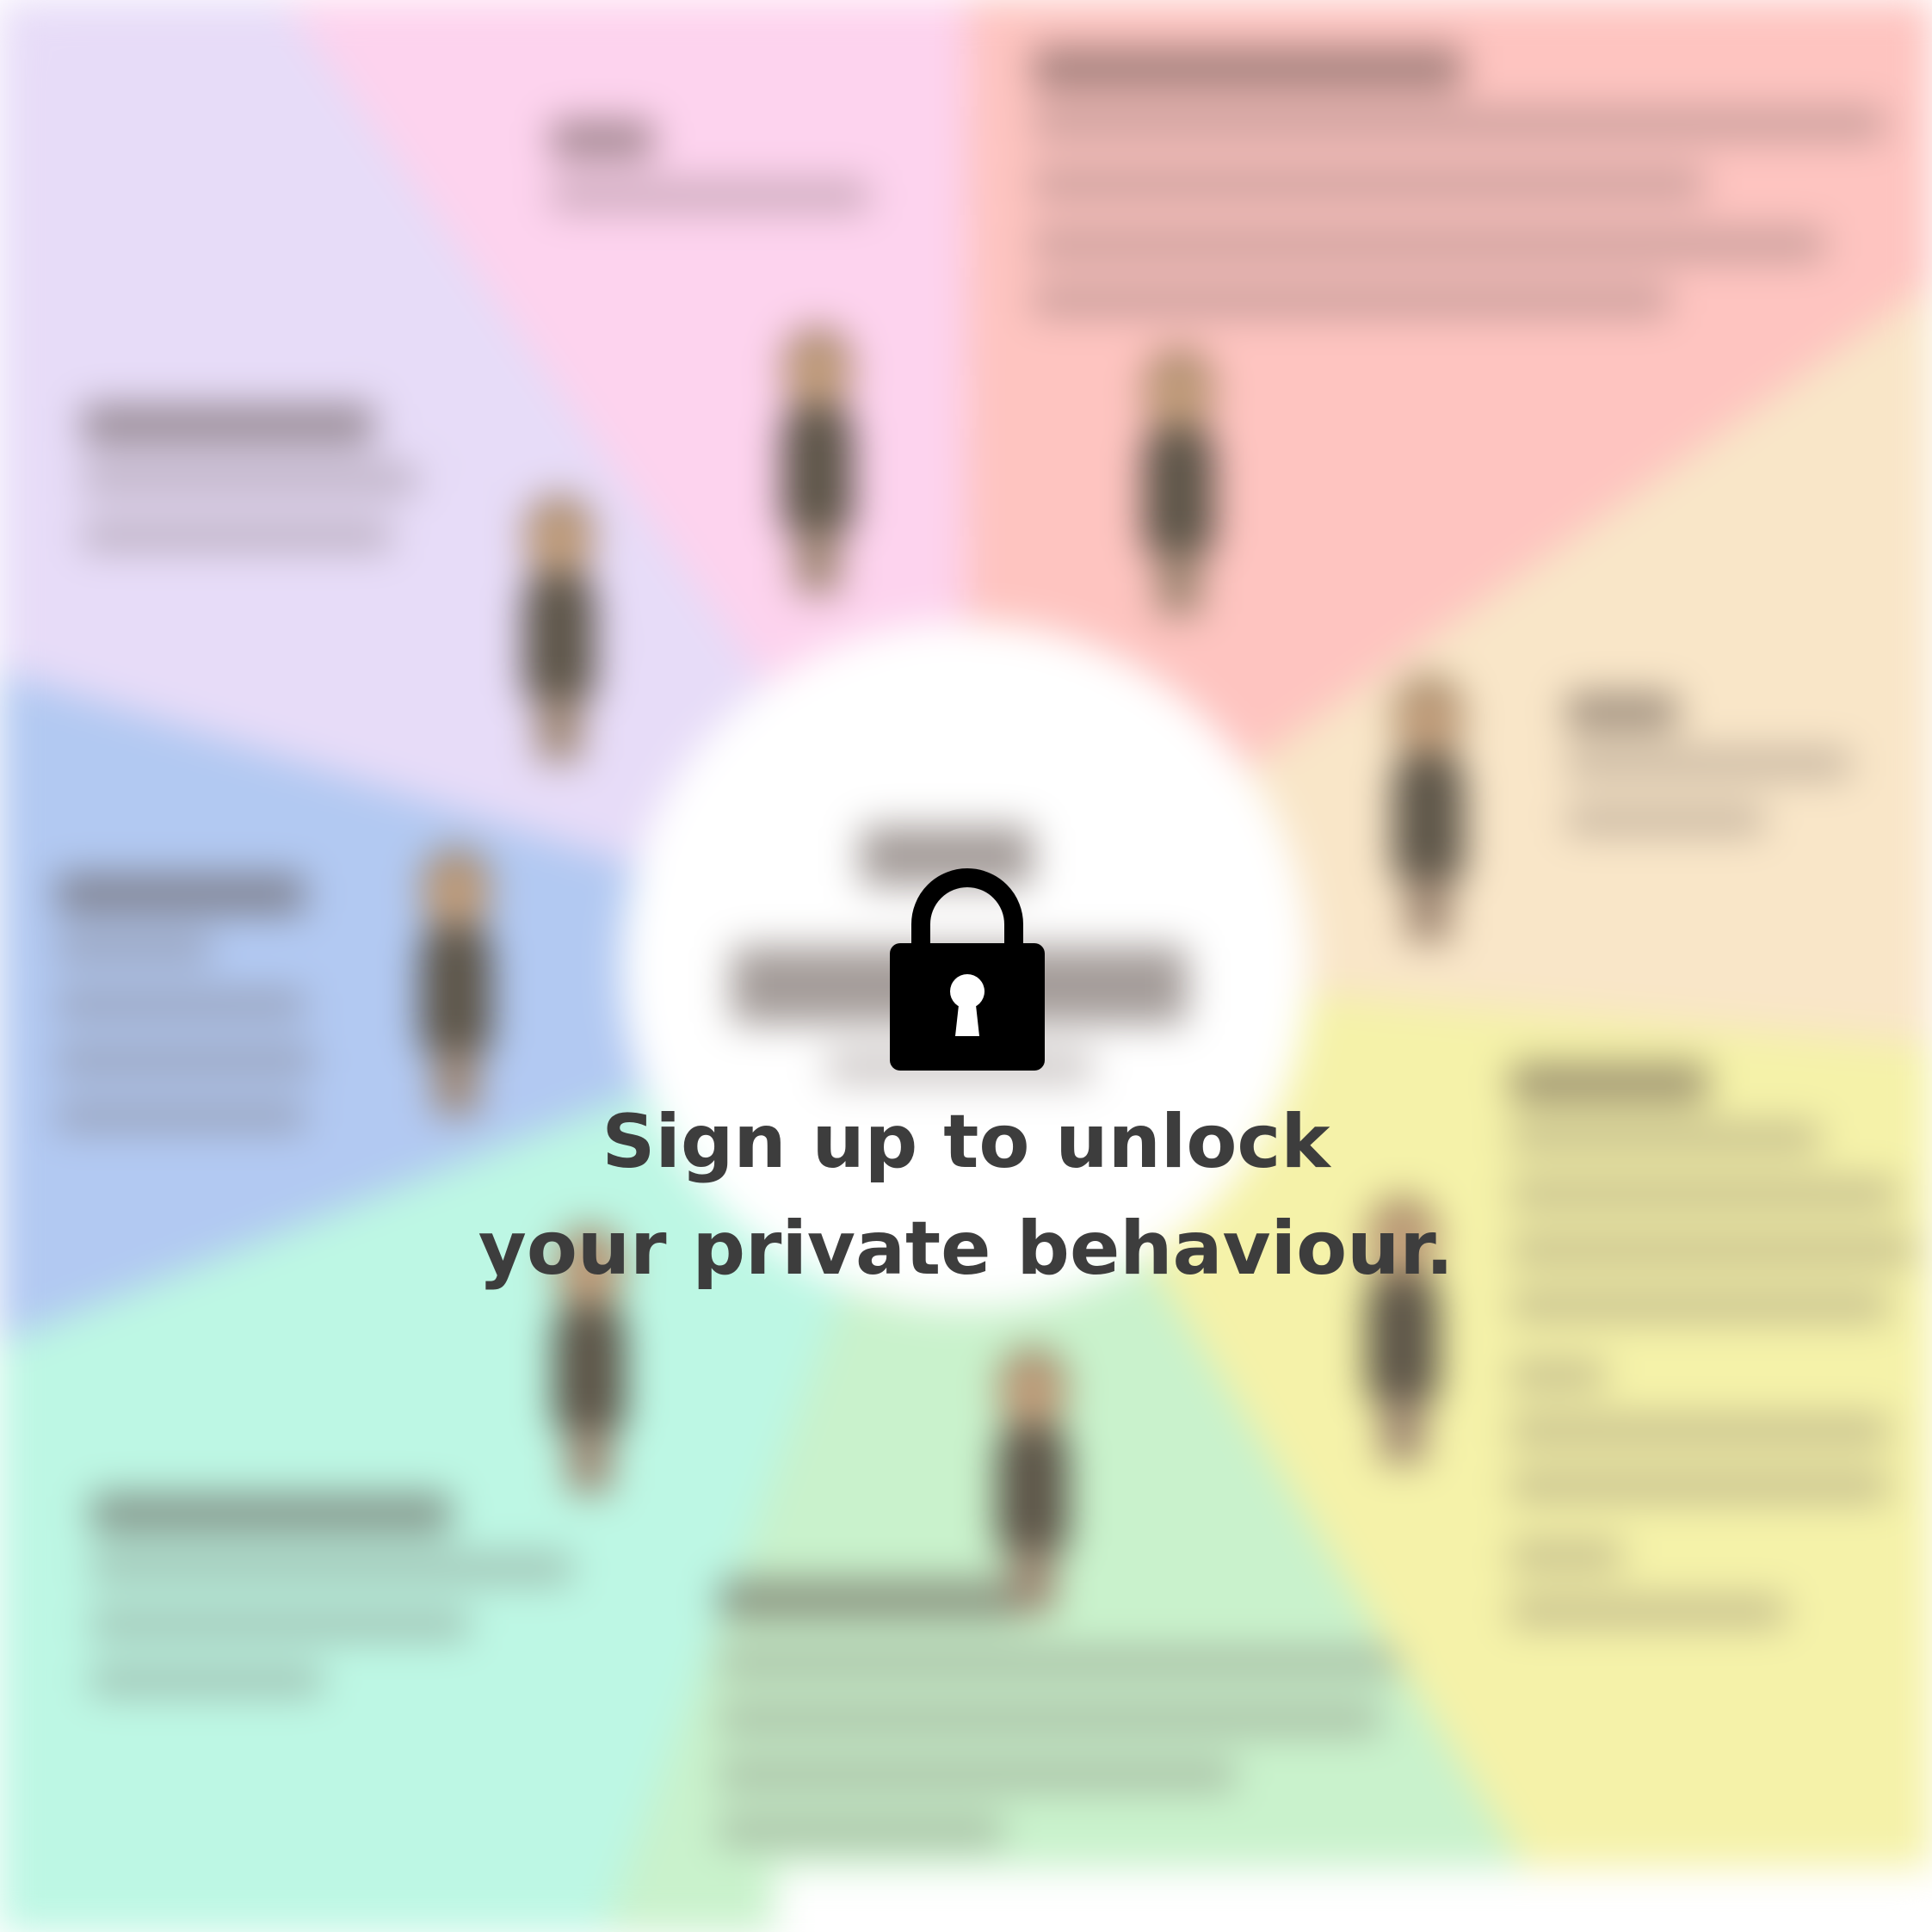 Image resolution: width=1932 pixels, height=1932 pixels. I want to click on unlock-message-line-1: Sign up to unlock, so click(966, 1142).